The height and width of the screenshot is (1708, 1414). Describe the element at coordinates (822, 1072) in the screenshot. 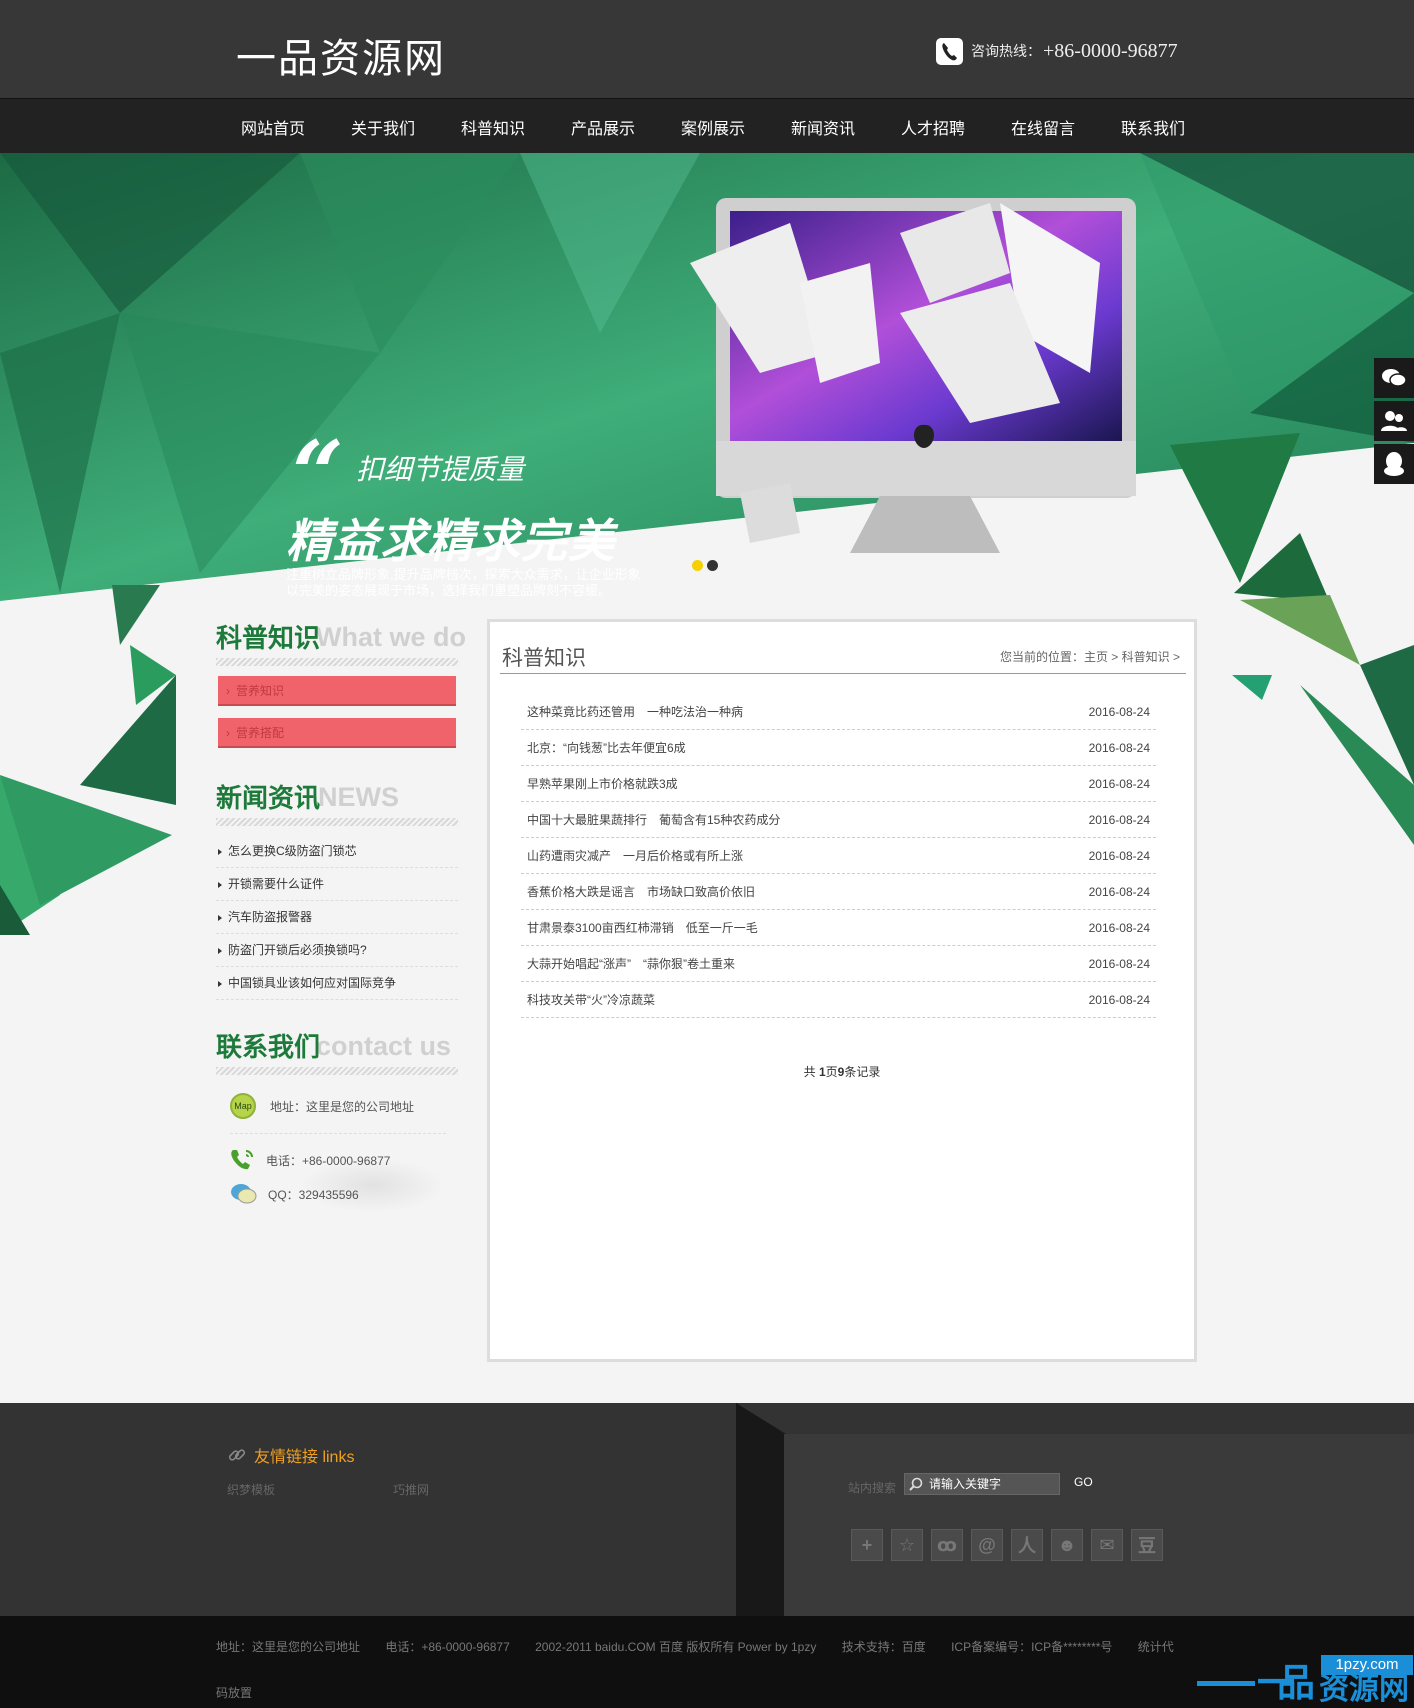

I see `pager-pages: 1` at that location.